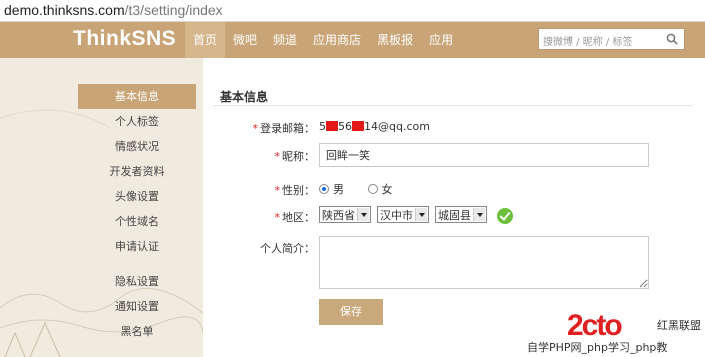  What do you see at coordinates (137, 246) in the screenshot?
I see `side-item-verify: 申请认证` at bounding box center [137, 246].